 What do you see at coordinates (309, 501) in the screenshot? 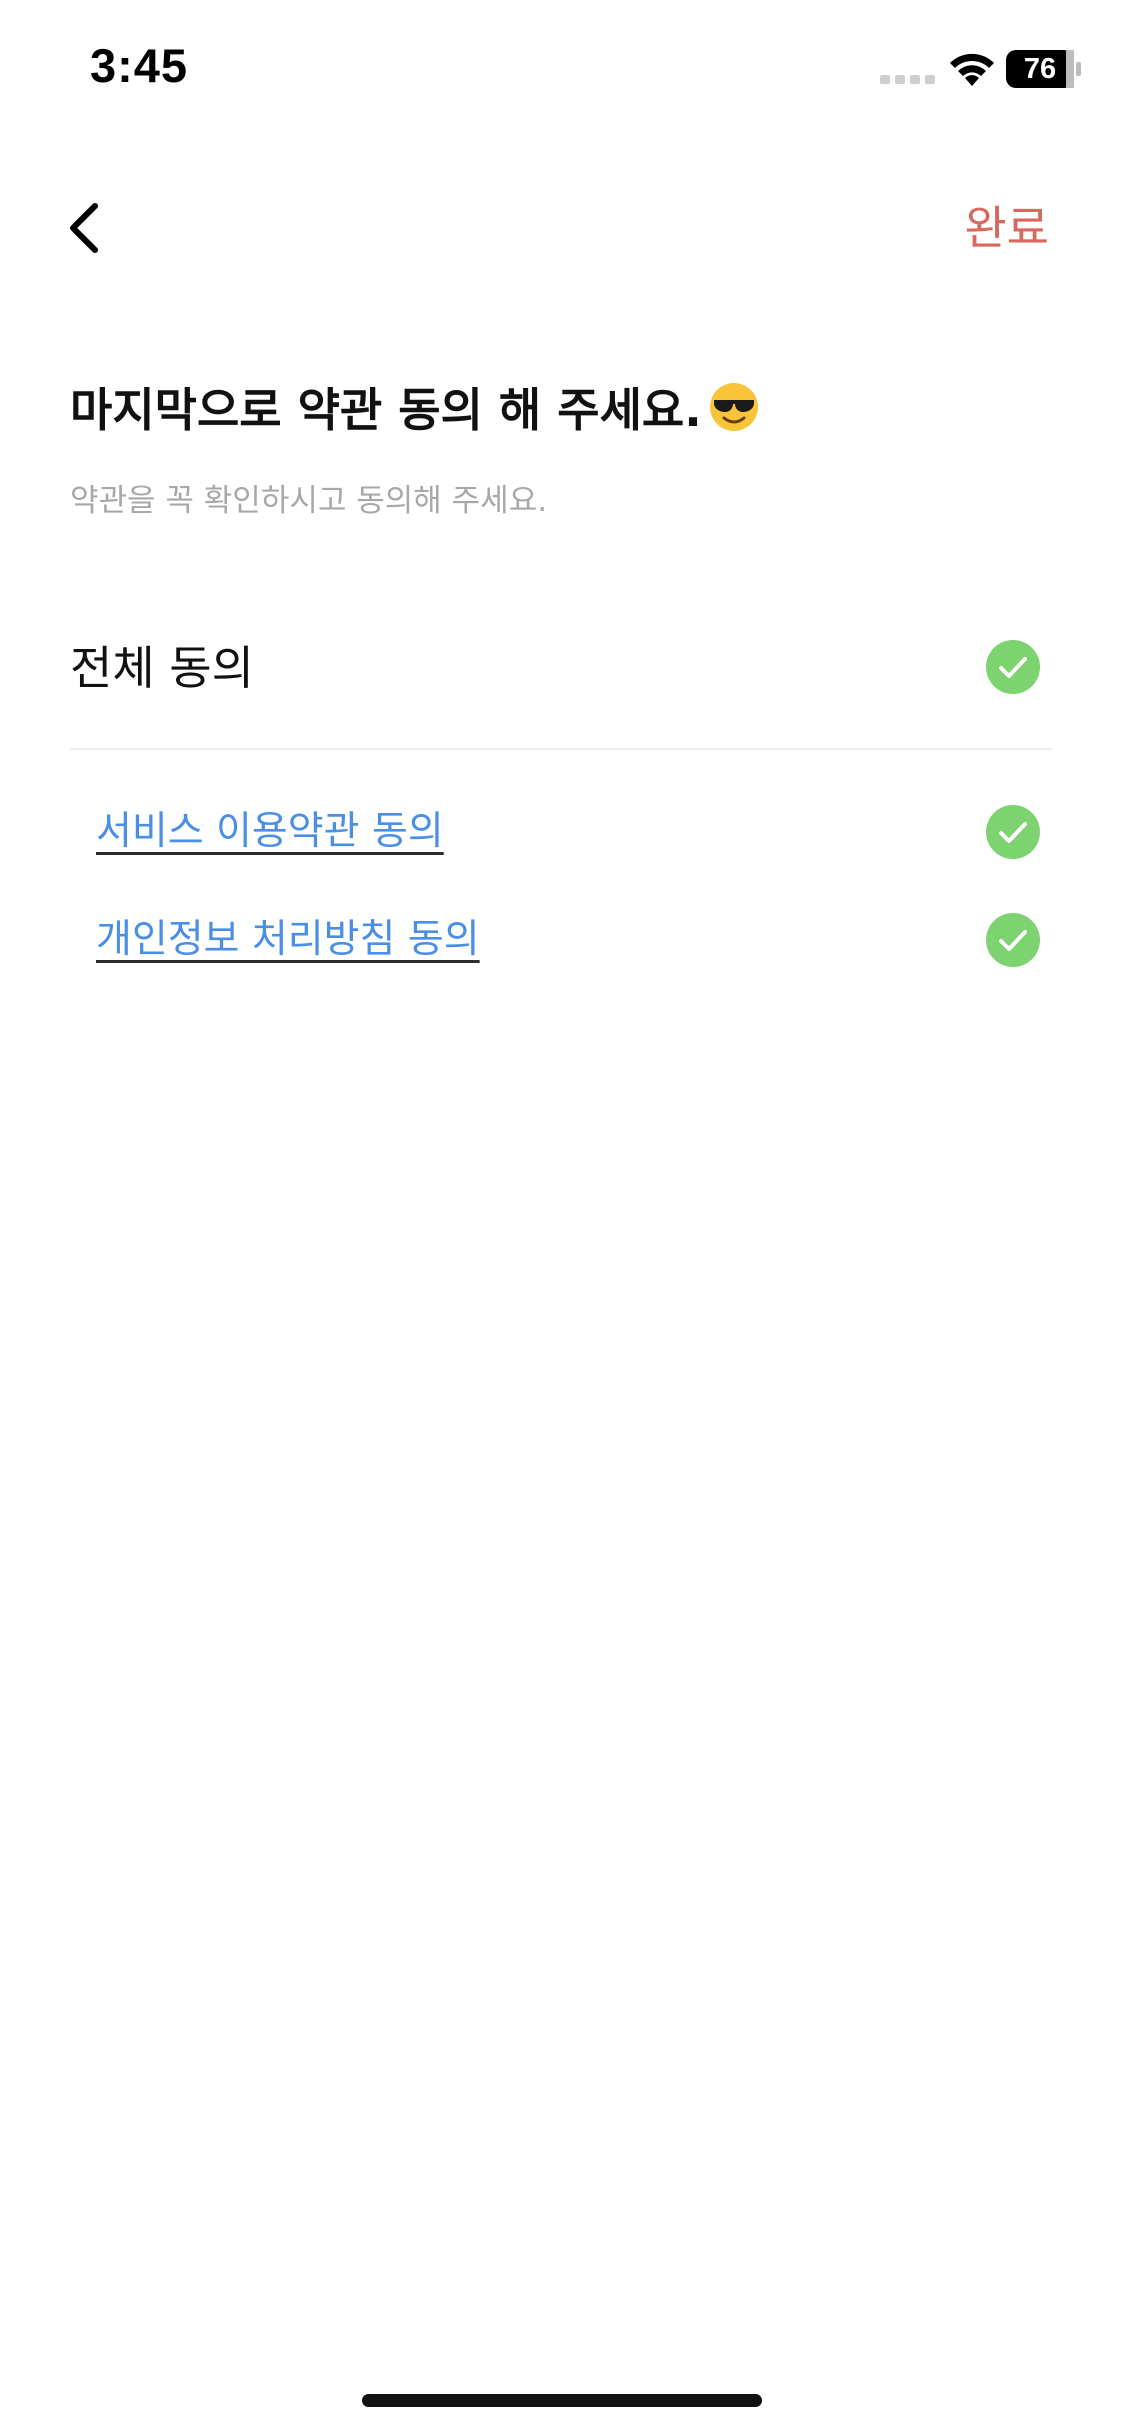
I see `page-subtitle: 약관을 꼭 확인하시고 동의해 주세요.` at bounding box center [309, 501].